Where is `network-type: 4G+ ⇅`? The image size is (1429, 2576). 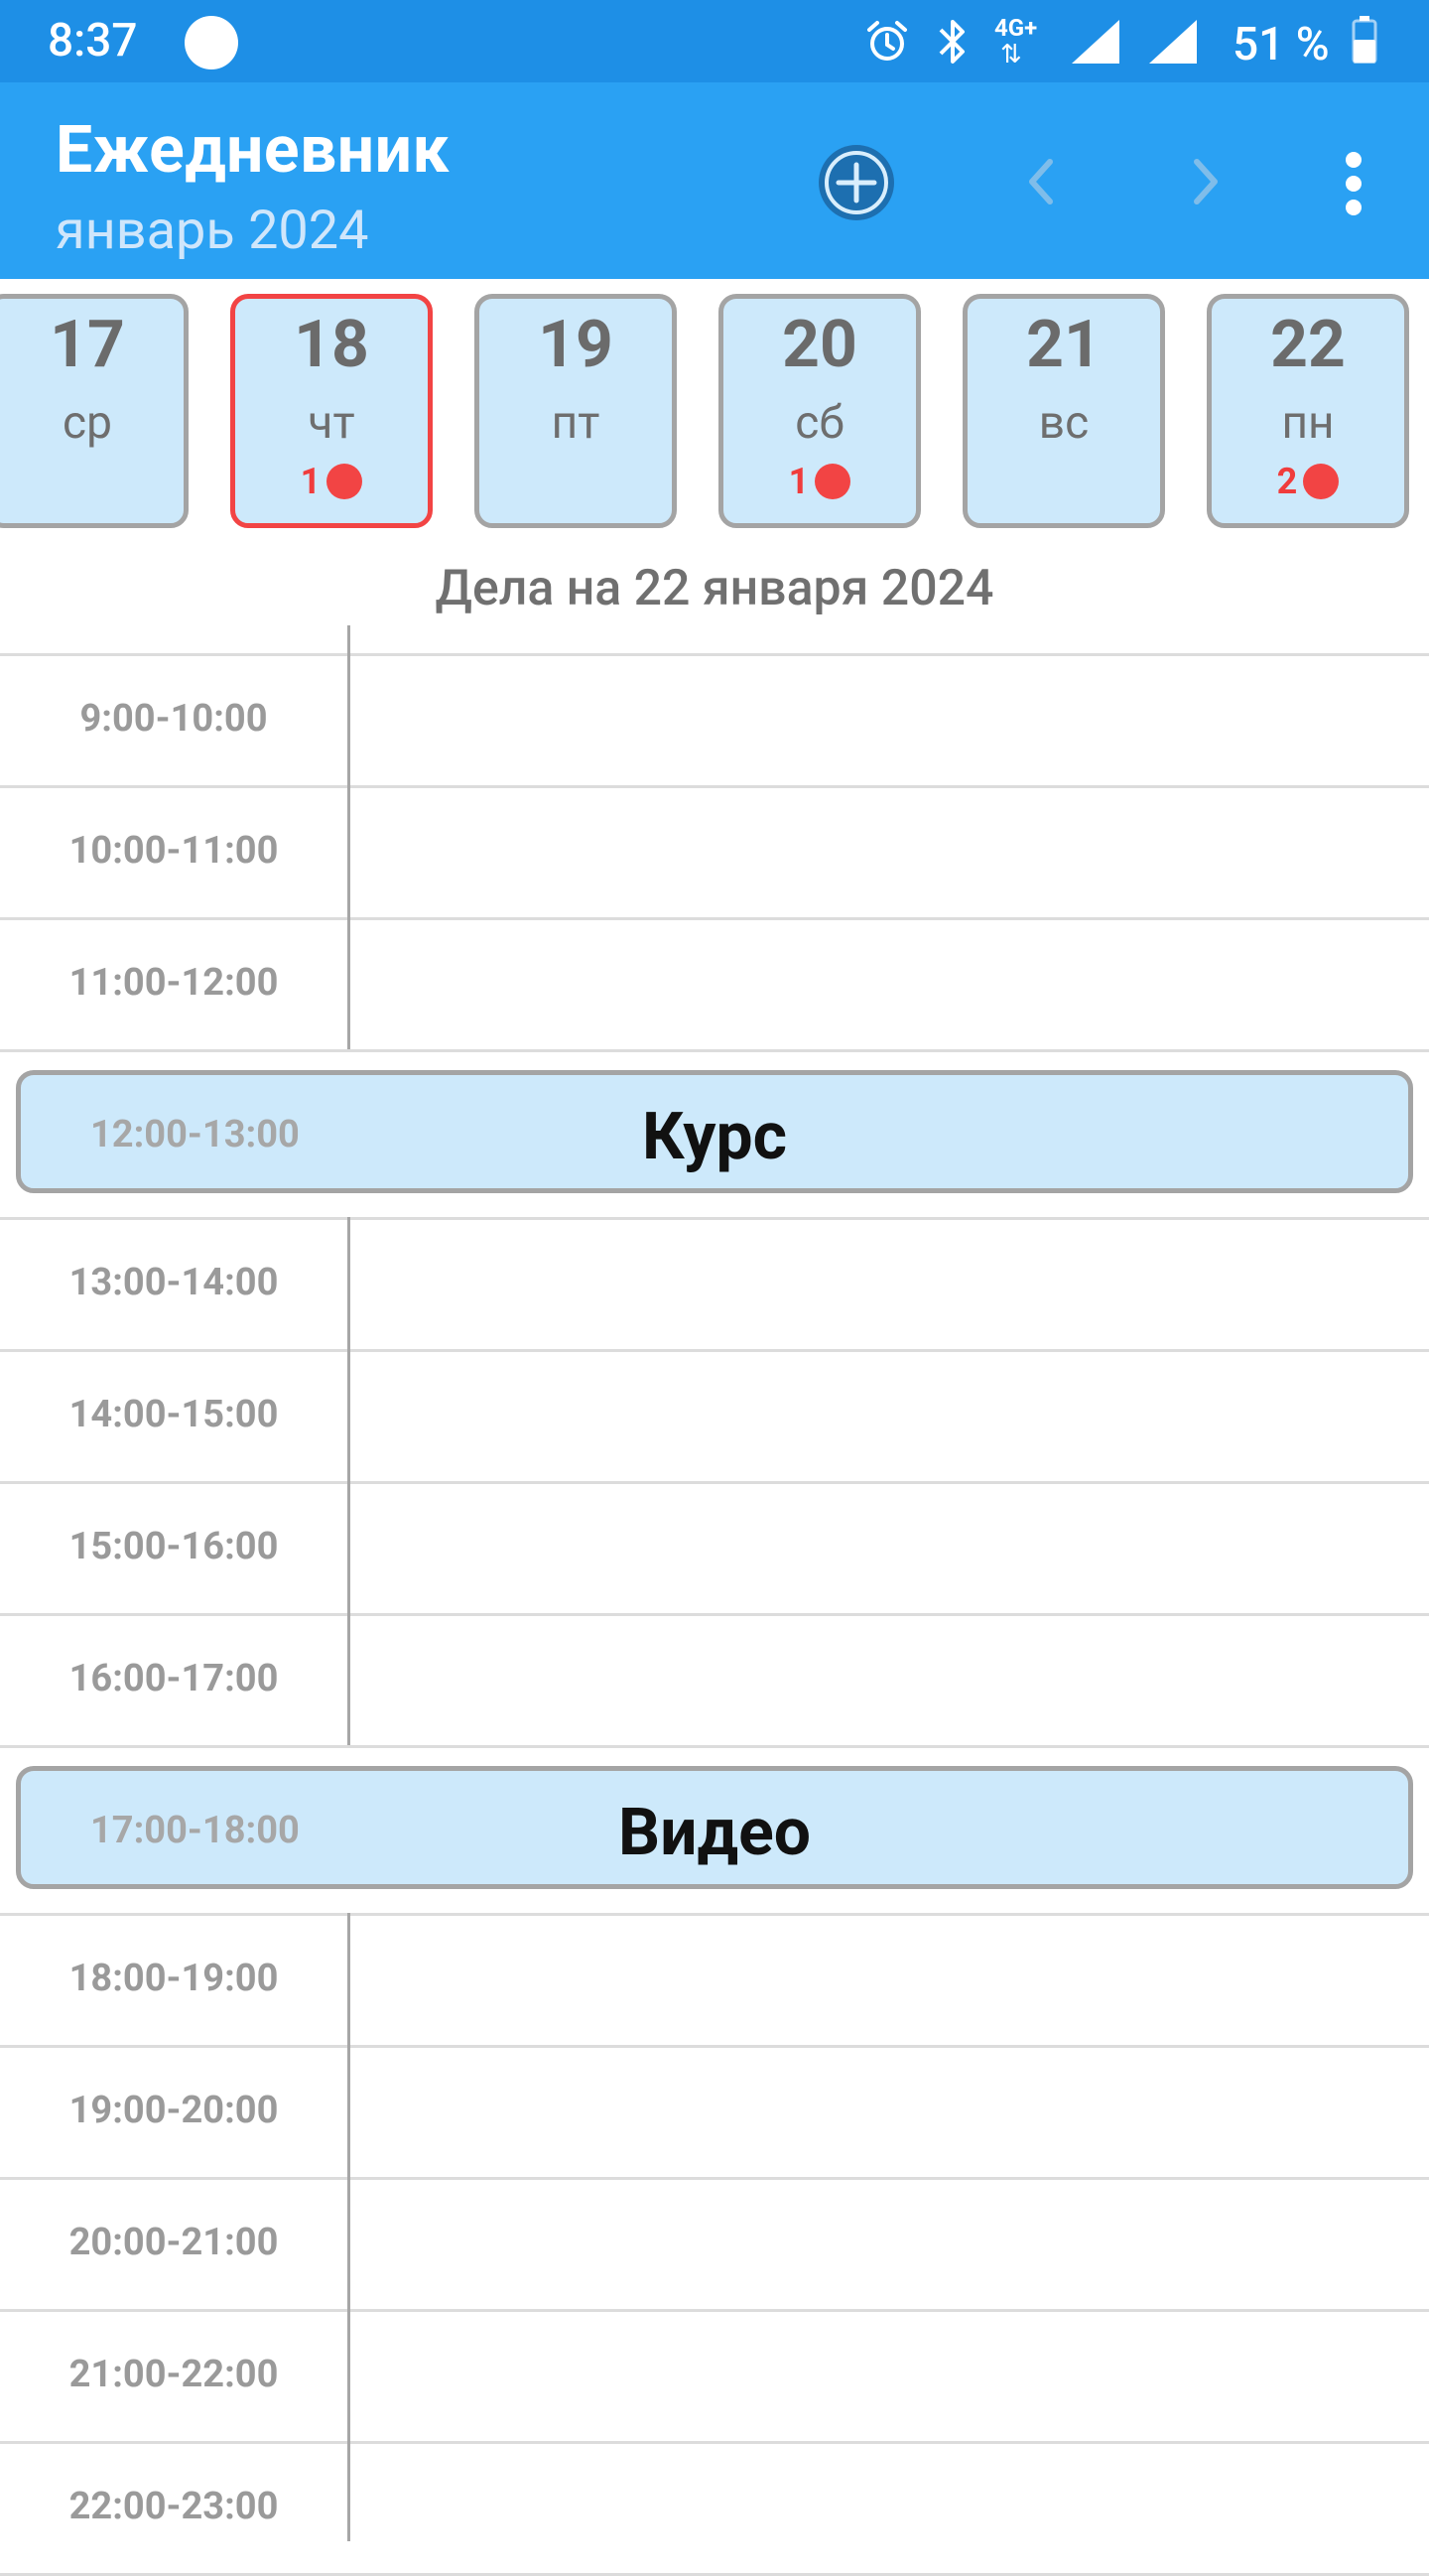
network-type: 4G+ ⇅ is located at coordinates (1016, 41).